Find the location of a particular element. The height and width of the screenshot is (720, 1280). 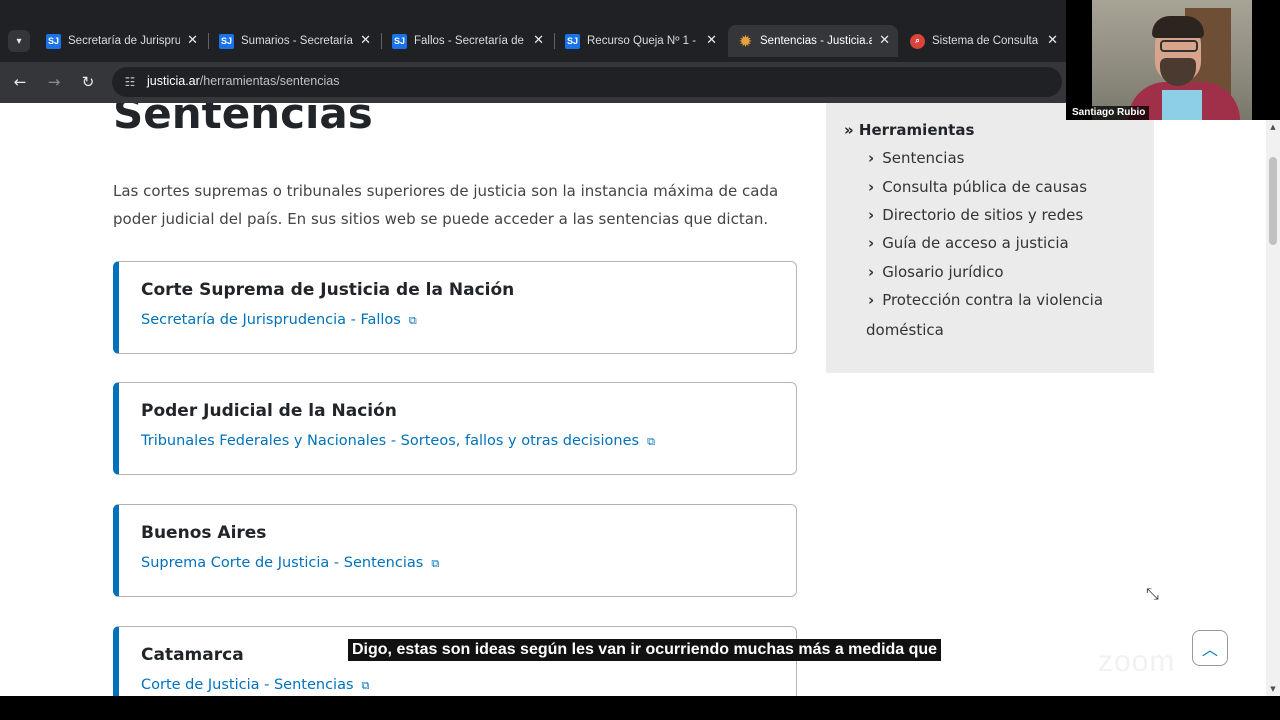

scroll-up-arrow-icon: ▲ is located at coordinates (1273, 127).